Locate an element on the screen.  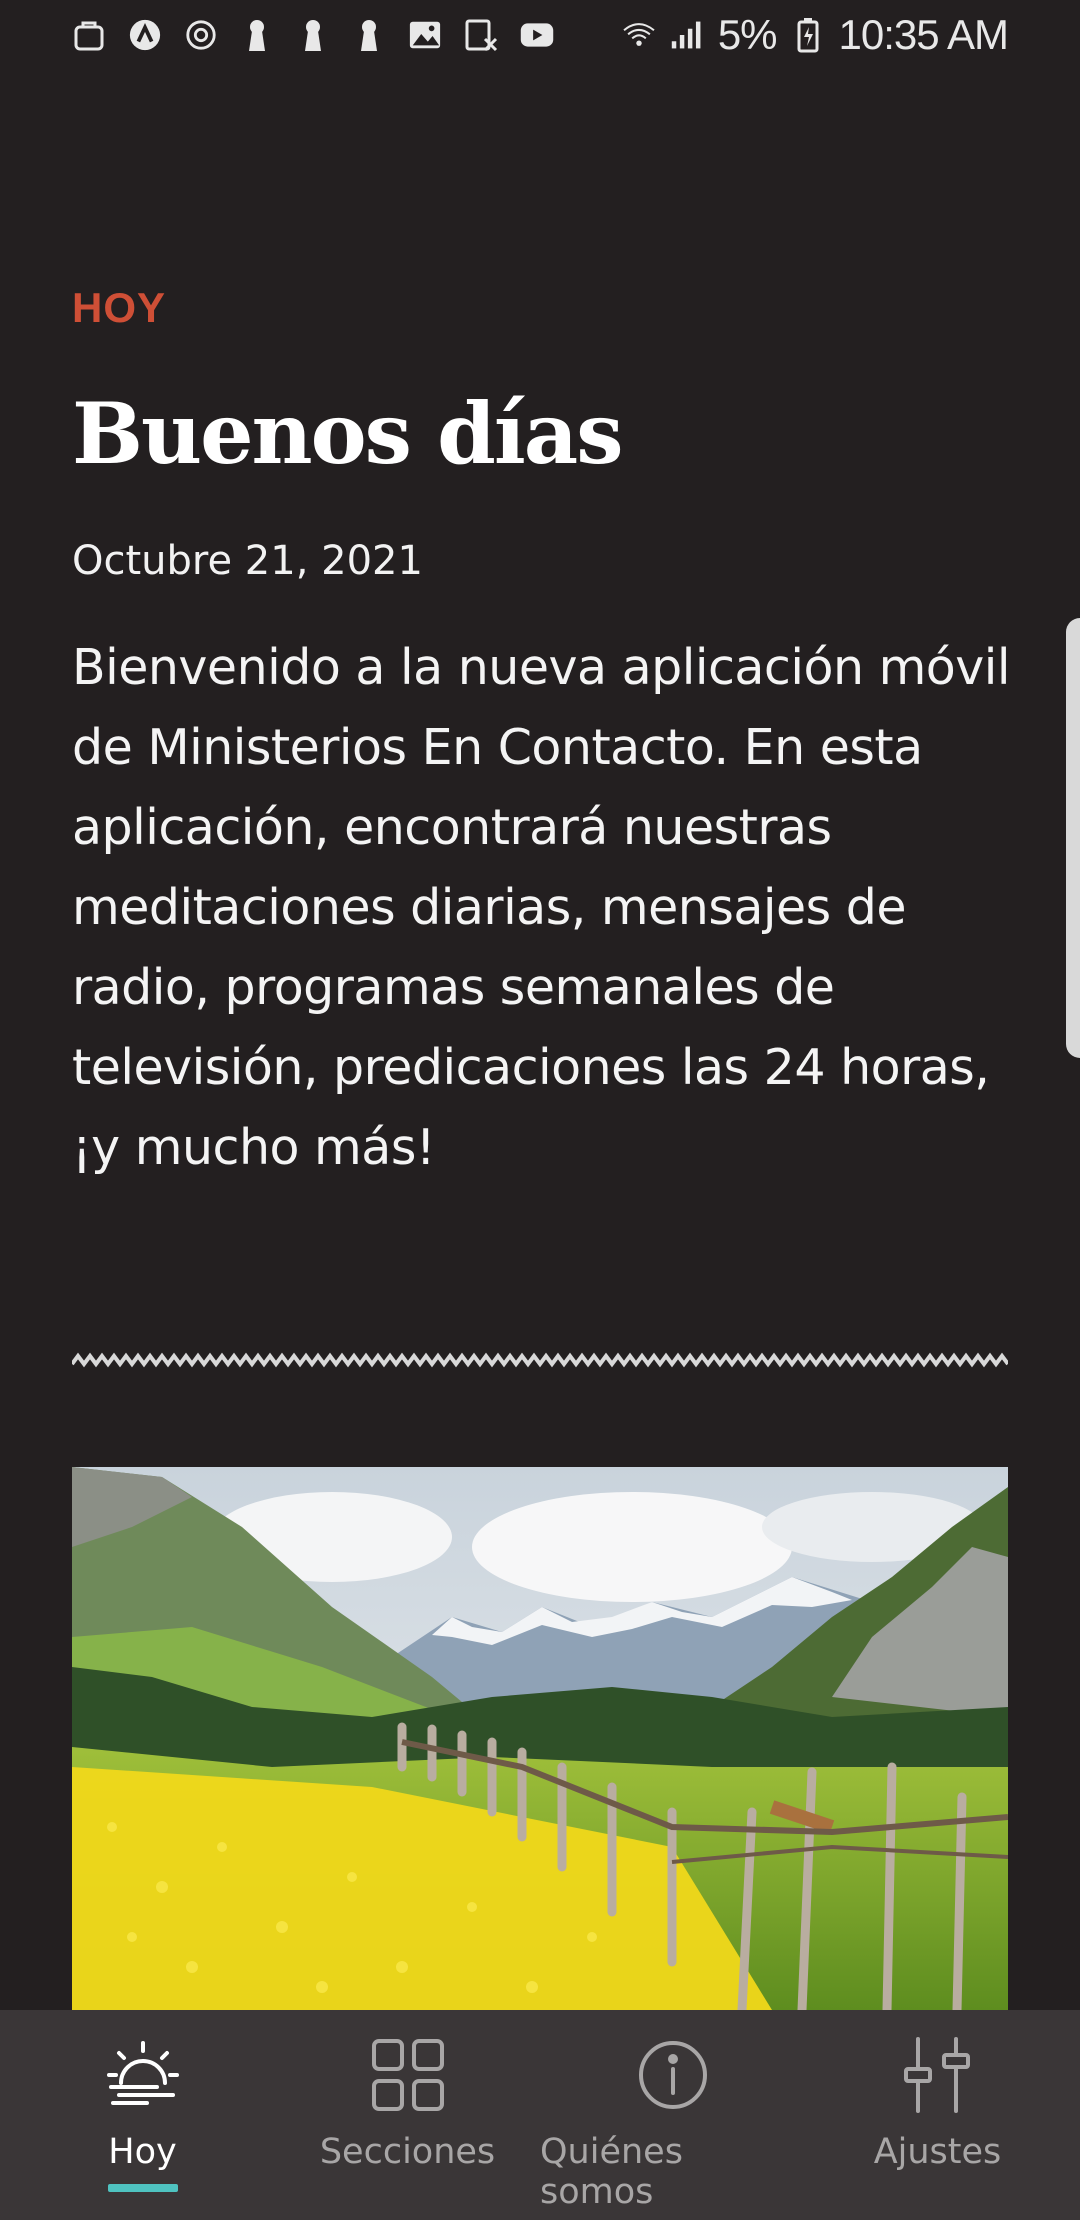
battery-percent: 5% is located at coordinates (747, 34).